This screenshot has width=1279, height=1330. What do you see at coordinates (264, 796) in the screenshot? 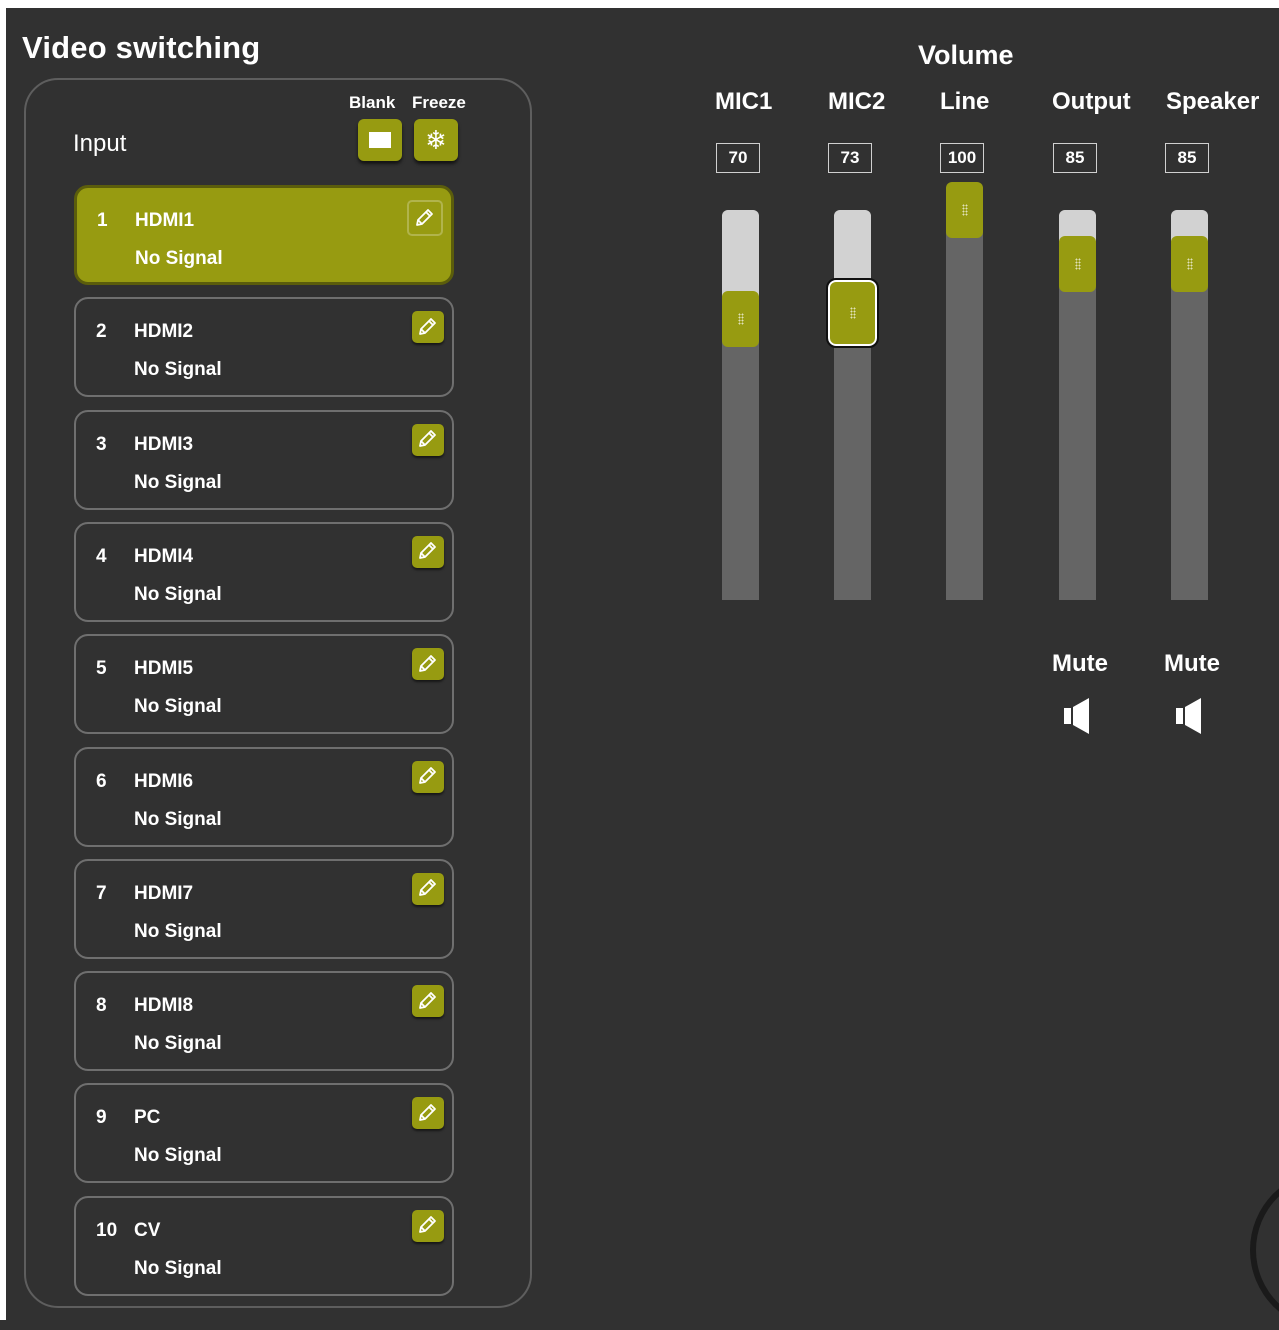
I see `input-button-6: 6 HDMI6 No Signal` at bounding box center [264, 796].